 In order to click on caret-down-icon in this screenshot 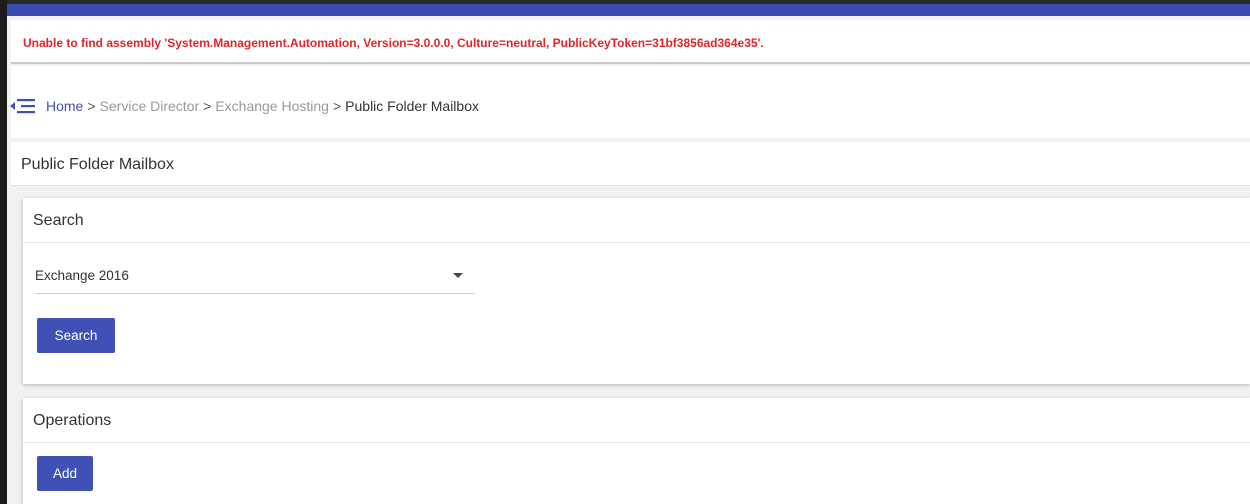, I will do `click(458, 275)`.